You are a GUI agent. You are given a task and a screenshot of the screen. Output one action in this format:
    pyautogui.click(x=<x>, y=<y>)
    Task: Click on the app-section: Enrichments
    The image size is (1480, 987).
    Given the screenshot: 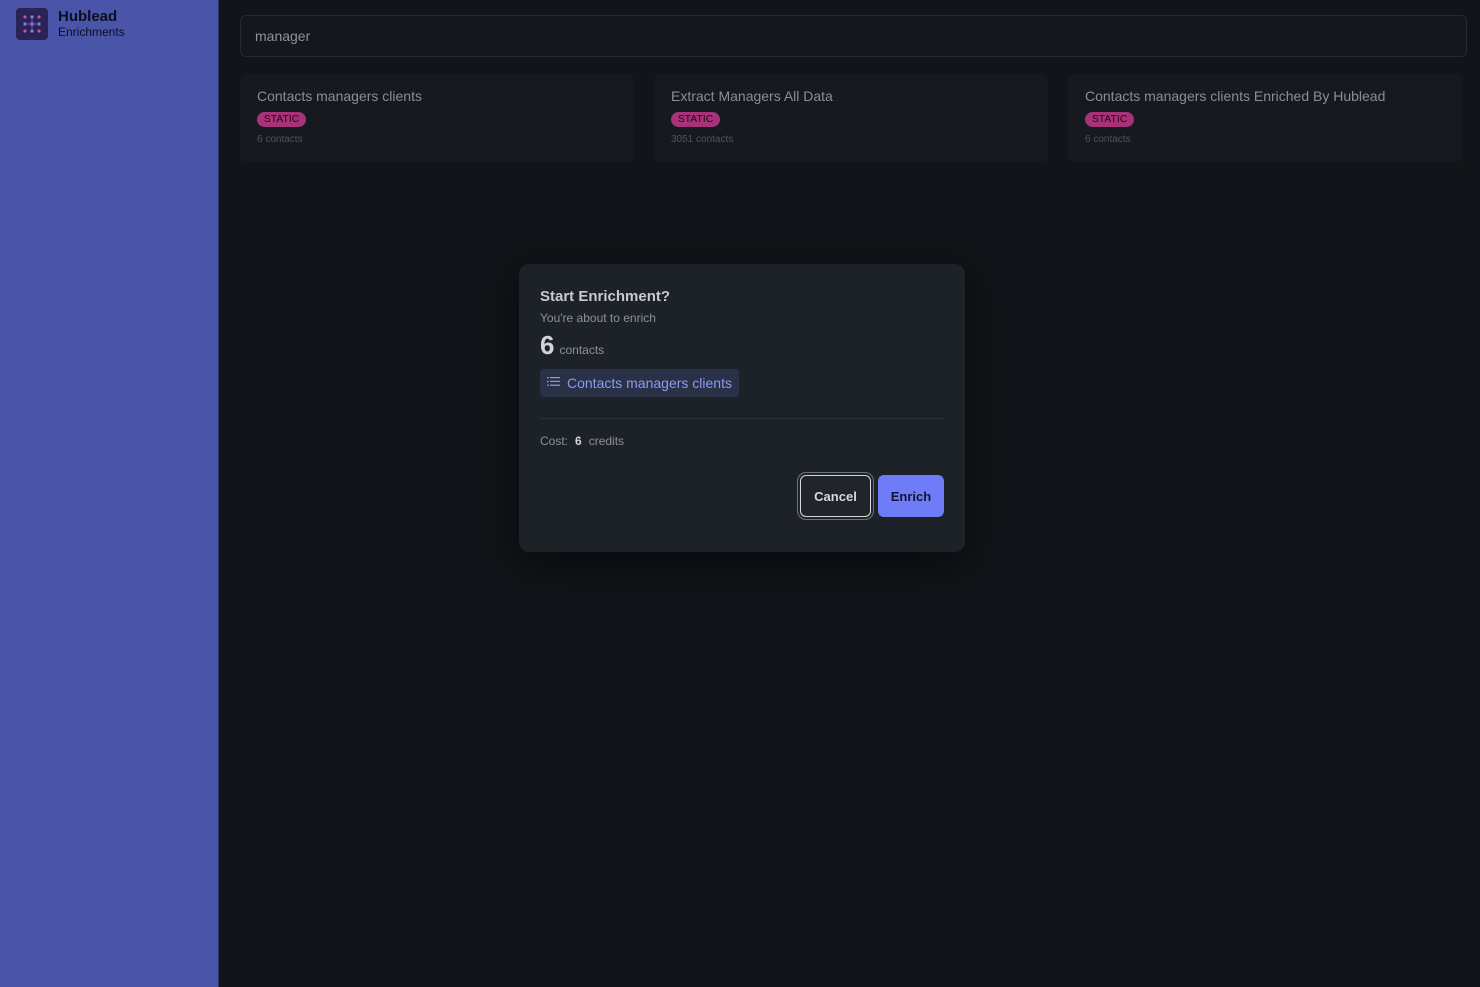 What is the action you would take?
    pyautogui.click(x=91, y=32)
    